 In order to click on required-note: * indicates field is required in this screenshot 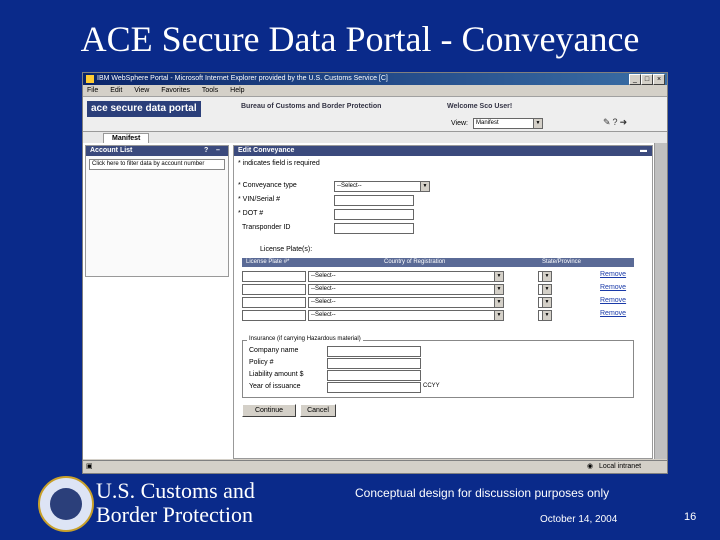, I will do `click(279, 163)`.